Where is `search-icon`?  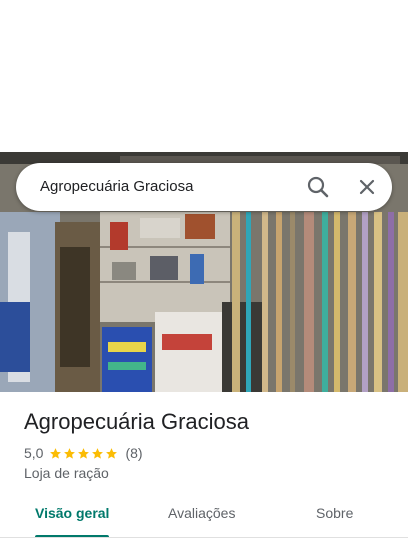 search-icon is located at coordinates (318, 187).